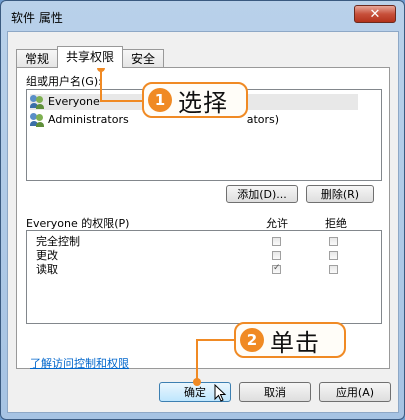 This screenshot has height=420, width=405. What do you see at coordinates (276, 255) in the screenshot?
I see `allow-checkbox-change` at bounding box center [276, 255].